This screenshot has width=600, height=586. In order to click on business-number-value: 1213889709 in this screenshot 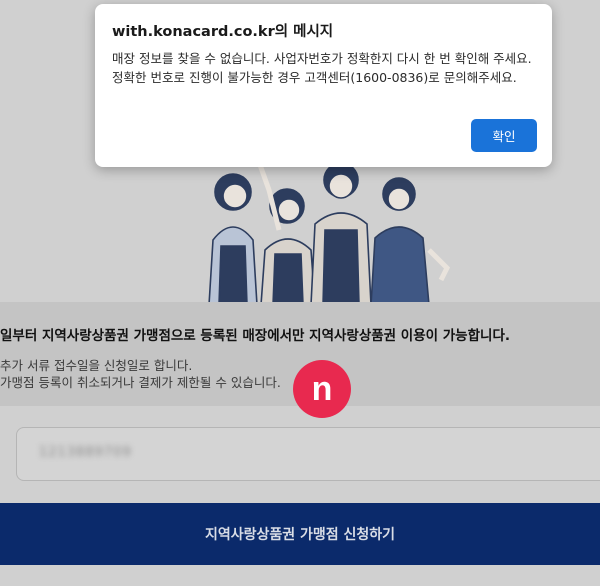, I will do `click(85, 452)`.